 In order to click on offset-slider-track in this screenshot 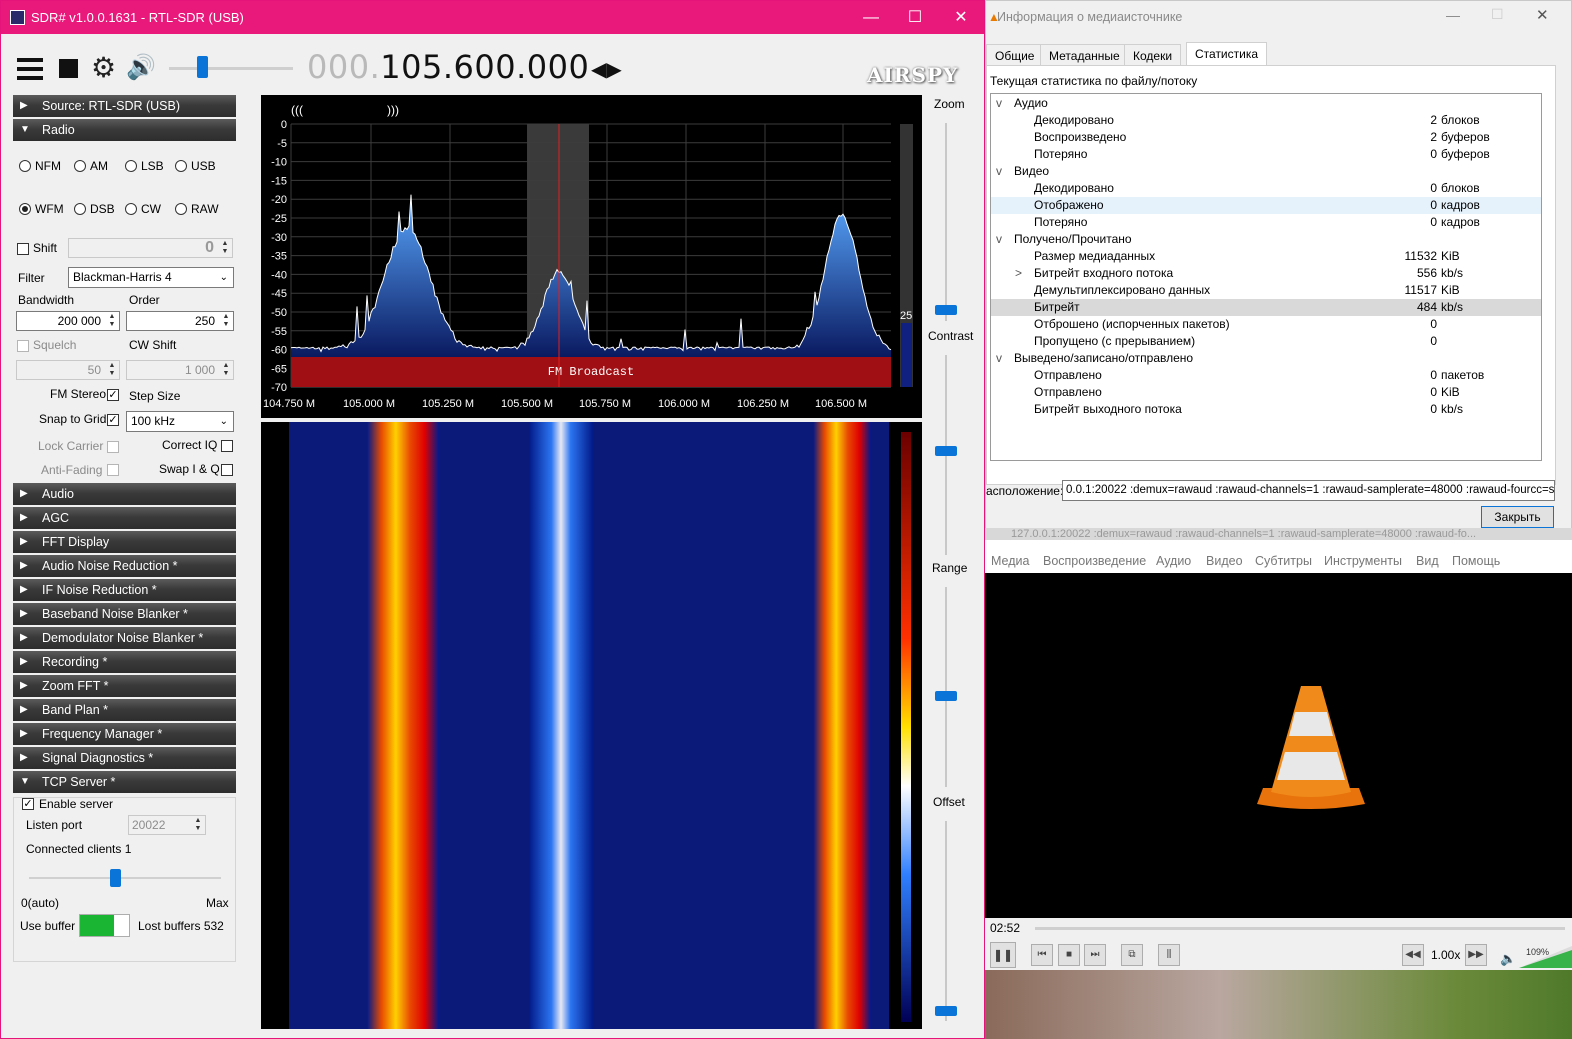, I will do `click(946, 921)`.